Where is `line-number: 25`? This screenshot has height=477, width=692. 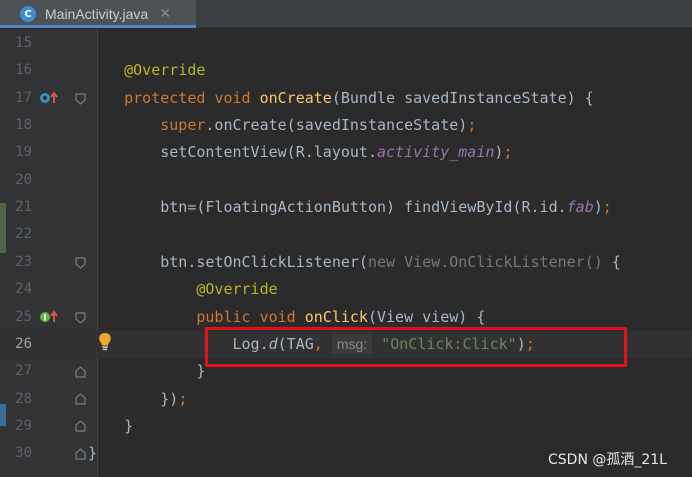
line-number: 25 is located at coordinates (23, 316).